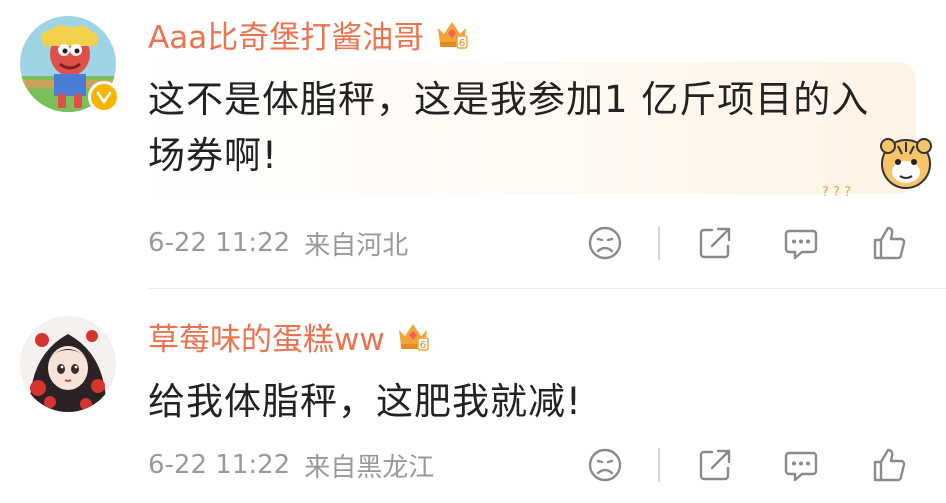 Image resolution: width=946 pixels, height=503 pixels. Describe the element at coordinates (365, 401) in the screenshot. I see `comment-text: 给我体脂秤，这肥我就减!` at that location.